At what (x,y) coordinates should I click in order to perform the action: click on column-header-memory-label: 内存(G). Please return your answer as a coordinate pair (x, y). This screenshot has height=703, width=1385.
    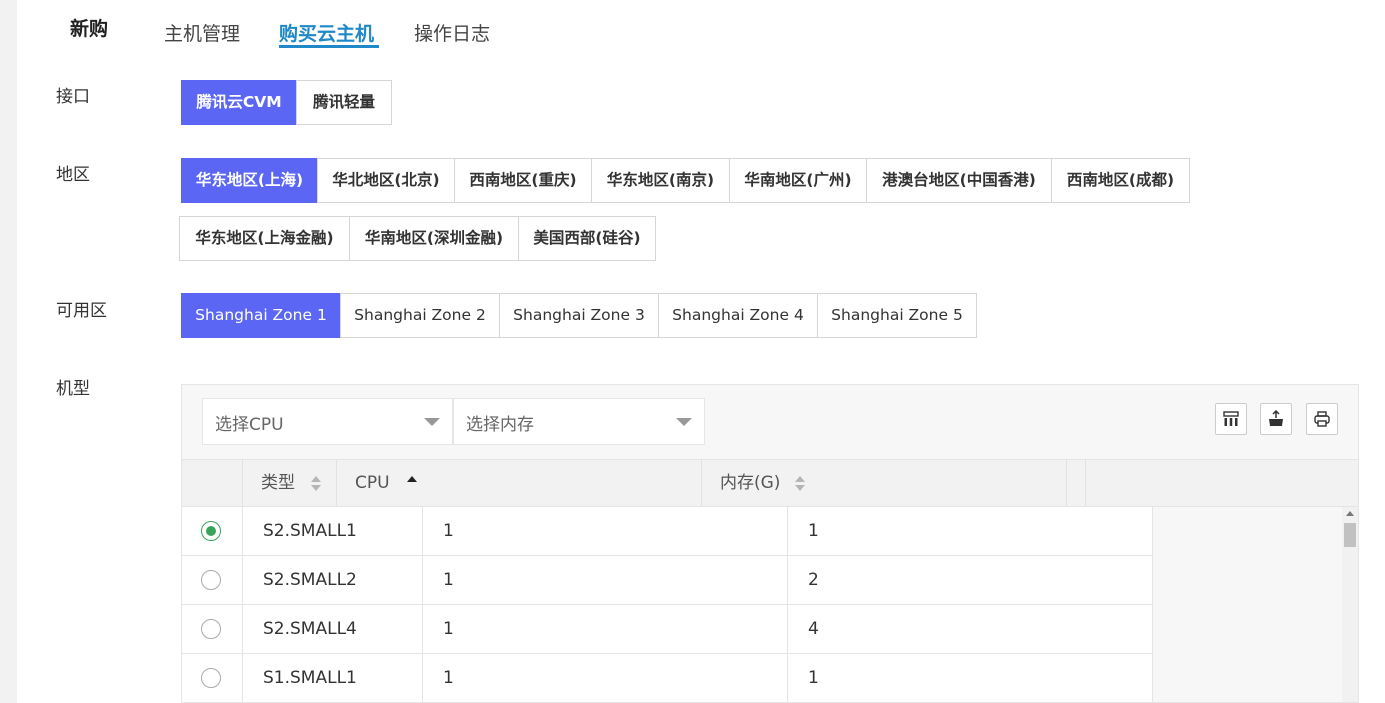
    Looking at the image, I should click on (750, 483).